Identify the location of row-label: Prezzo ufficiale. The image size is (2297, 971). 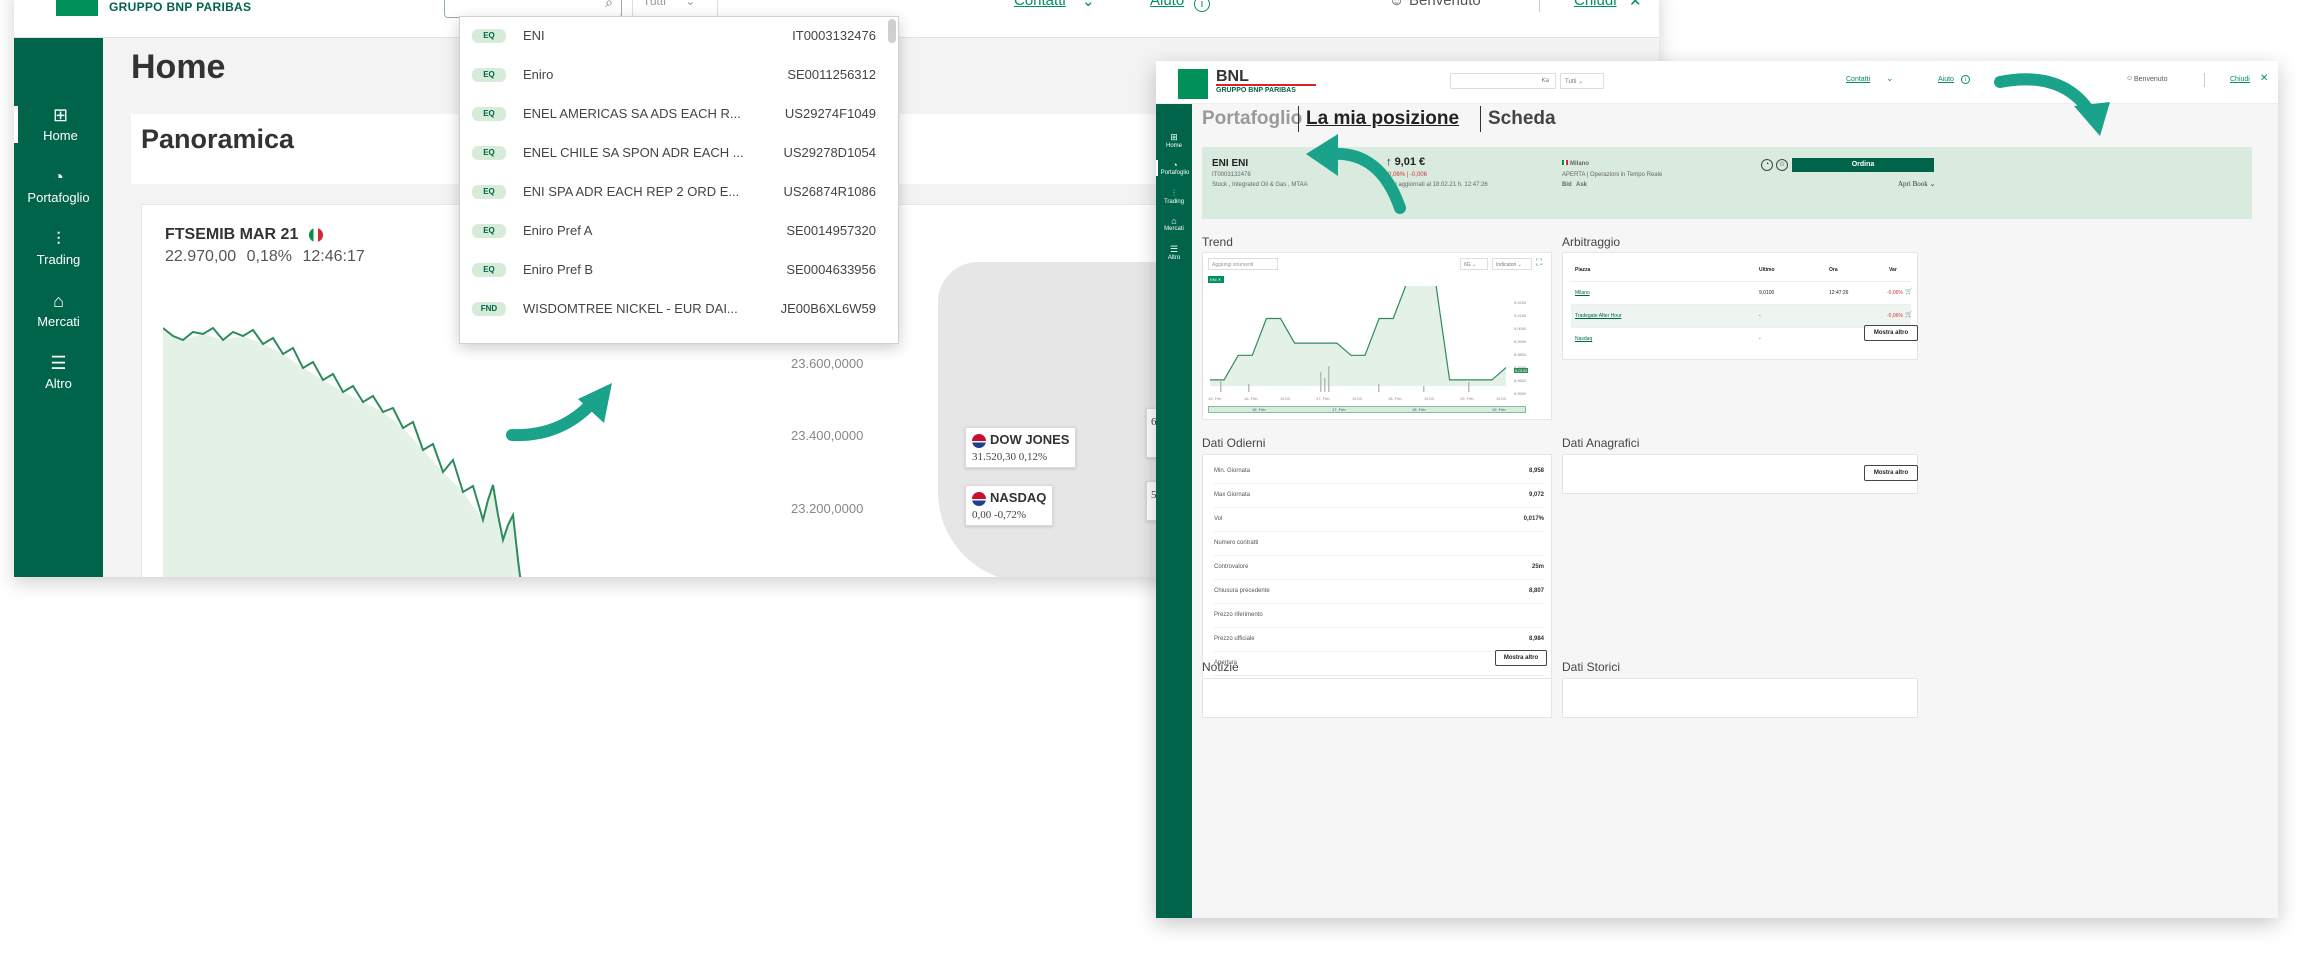
(1234, 639).